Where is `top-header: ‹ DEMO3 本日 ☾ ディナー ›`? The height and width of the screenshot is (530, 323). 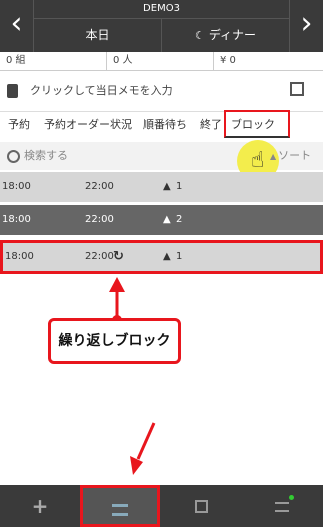
top-header: ‹ DEMO3 本日 ☾ ディナー › is located at coordinates (161, 26).